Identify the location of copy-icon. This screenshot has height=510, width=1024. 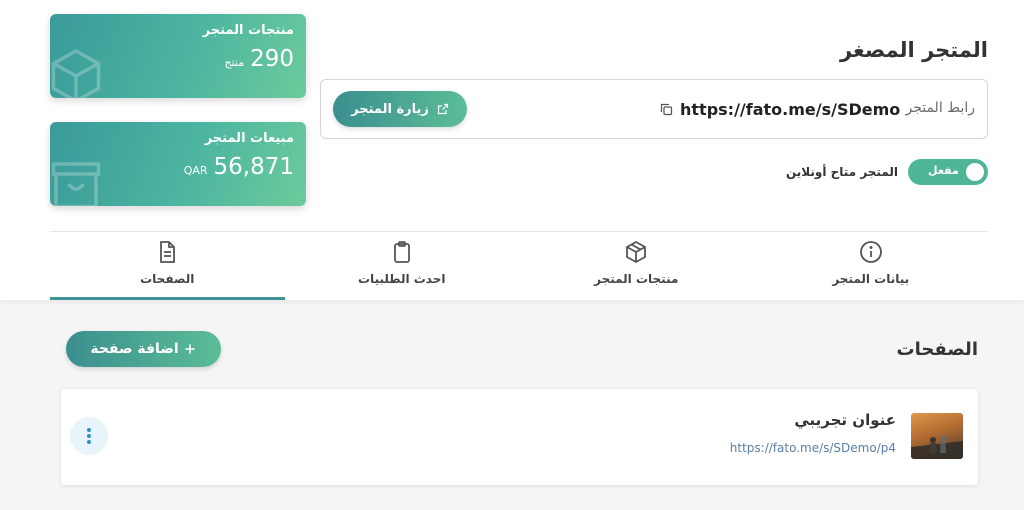
(666, 109).